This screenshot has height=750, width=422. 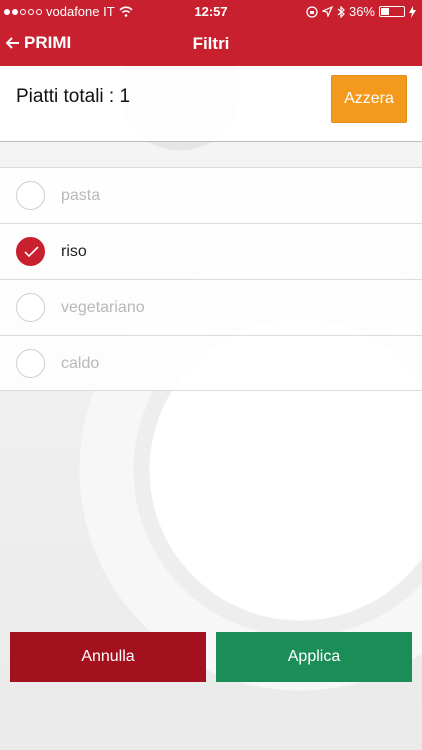 What do you see at coordinates (314, 657) in the screenshot?
I see `apply-button: Applica` at bounding box center [314, 657].